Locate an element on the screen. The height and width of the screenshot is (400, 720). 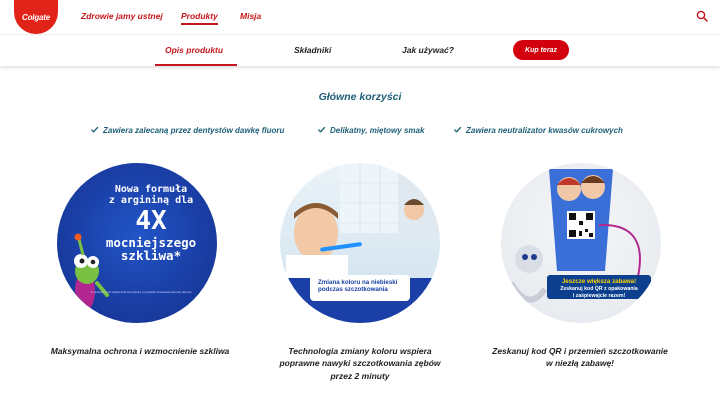
nav-link-oral-health: Zdrowie jamy ustnej is located at coordinates (122, 16).